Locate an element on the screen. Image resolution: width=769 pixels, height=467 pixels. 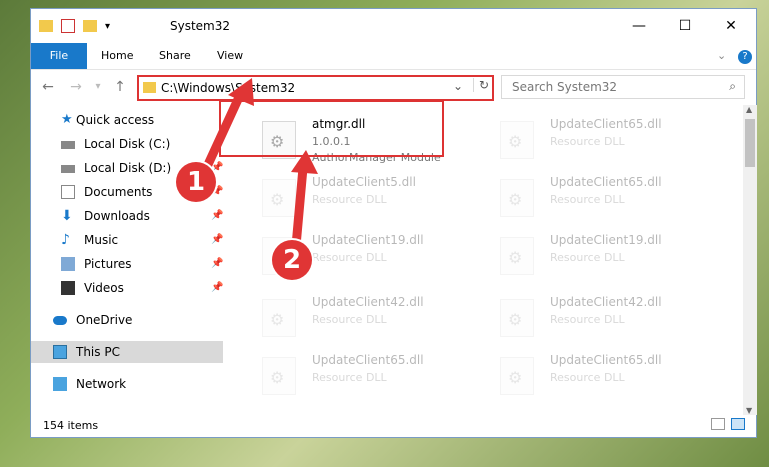
title-bar: ▾ System32 — ☐ ✕ is located at coordinates (393, 26).